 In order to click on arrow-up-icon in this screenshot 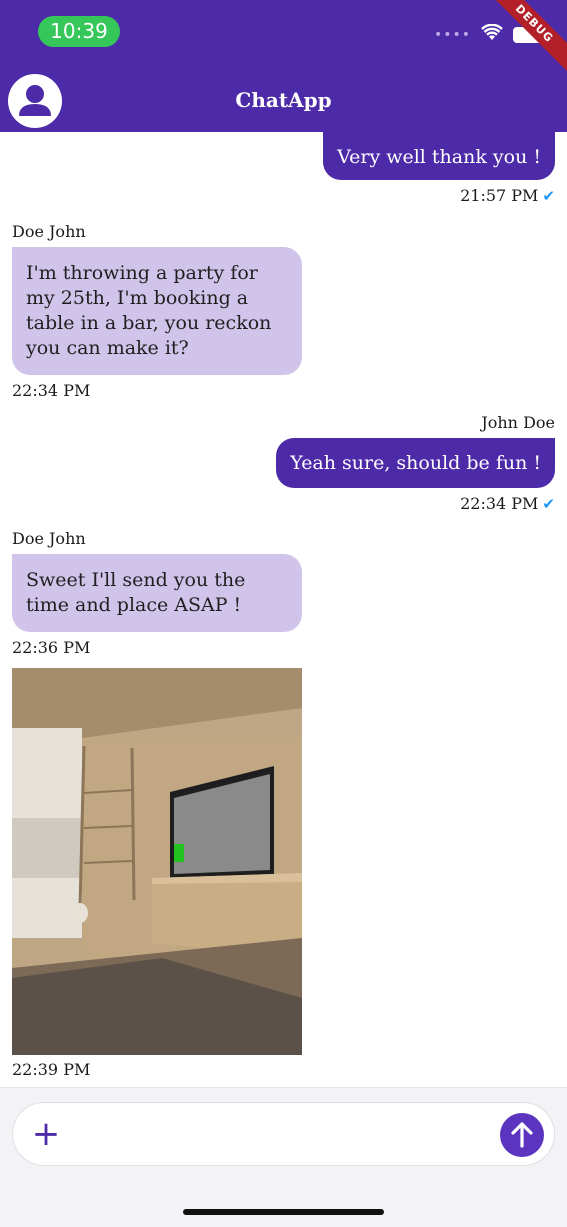, I will do `click(522, 1135)`.